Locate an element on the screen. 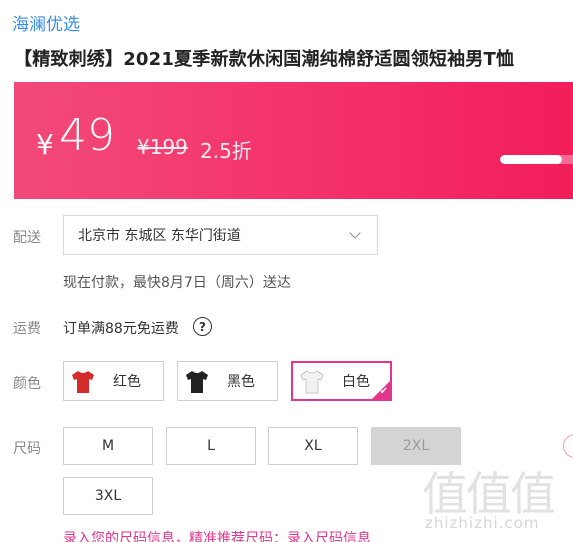 This screenshot has height=542, width=573. color-option-white: 白色 ✔ is located at coordinates (341, 381).